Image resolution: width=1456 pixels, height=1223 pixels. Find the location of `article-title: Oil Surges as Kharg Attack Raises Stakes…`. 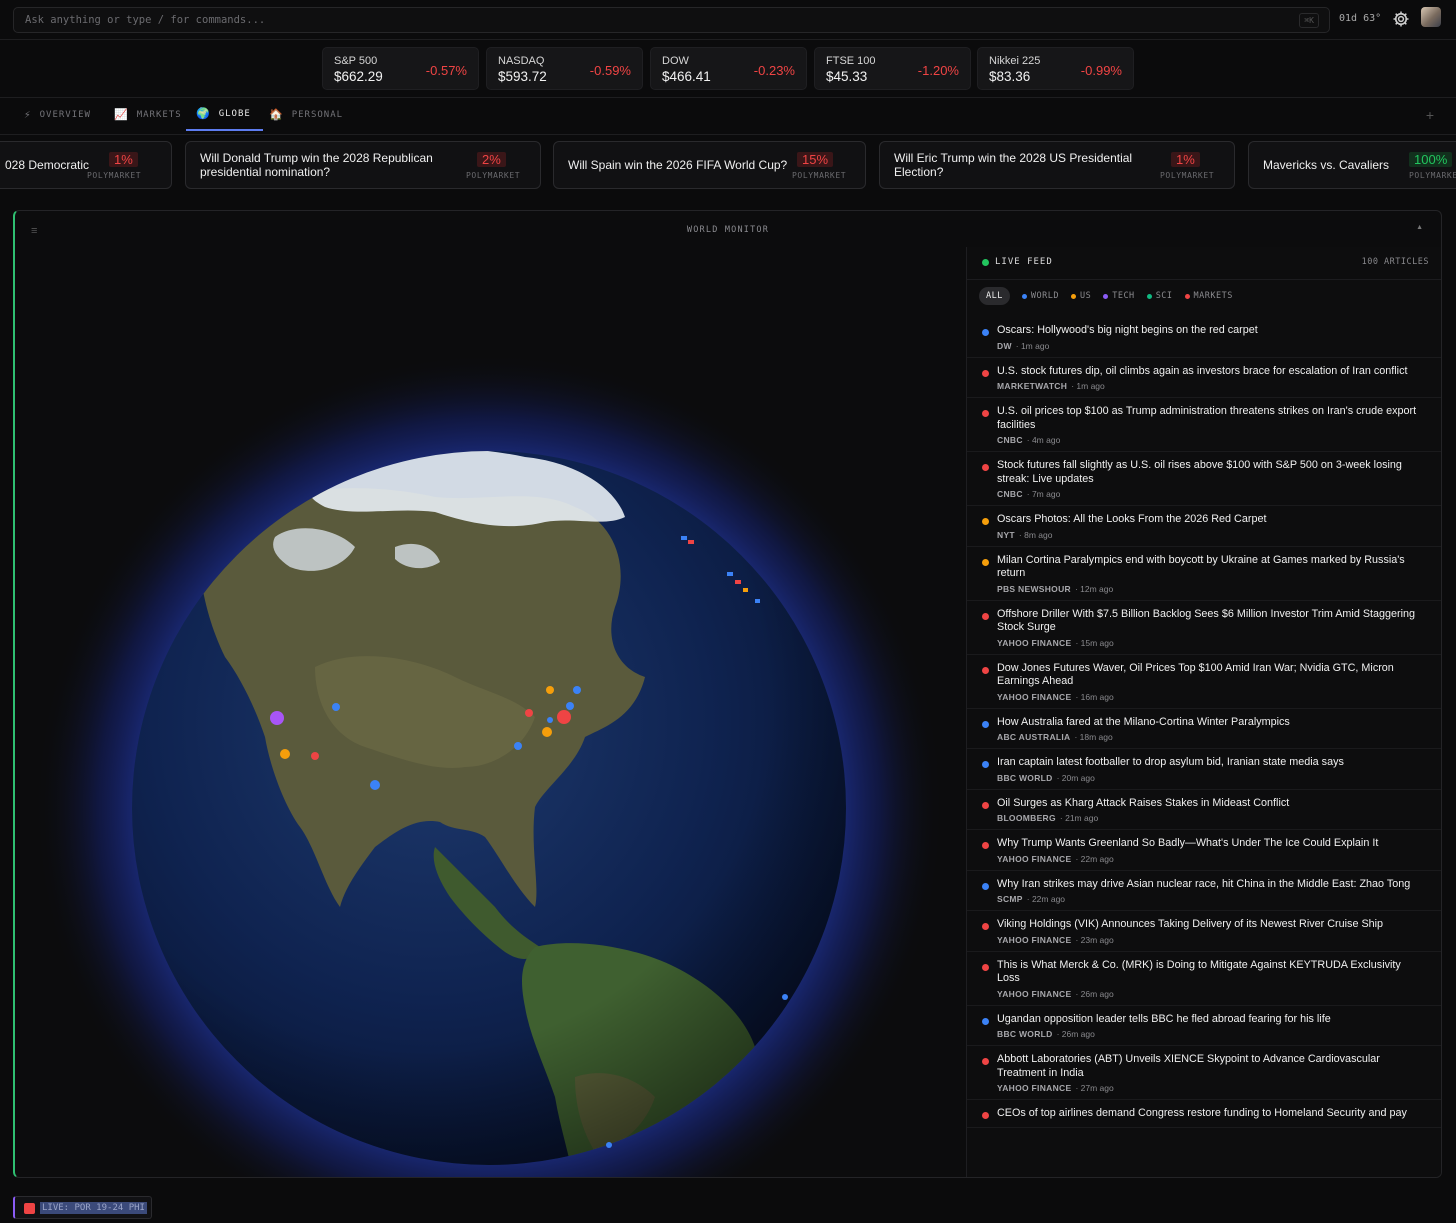

article-title: Oil Surges as Kharg Attack Raises Stakes… is located at coordinates (1210, 804).